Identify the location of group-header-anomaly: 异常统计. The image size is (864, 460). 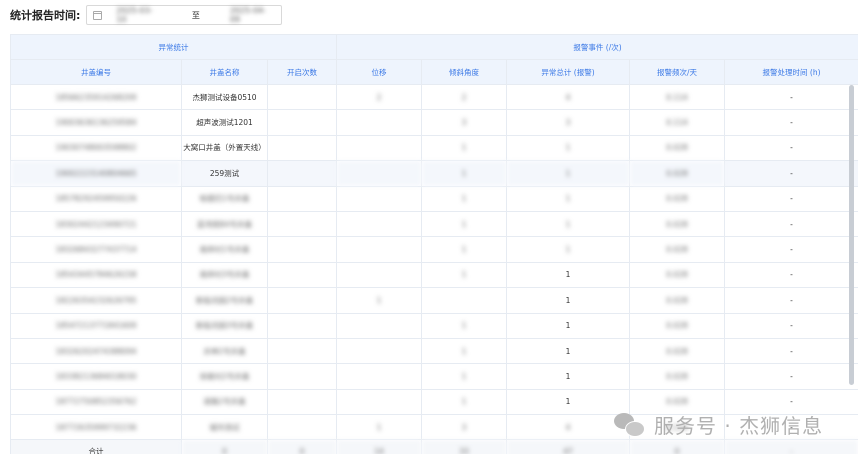
(174, 47).